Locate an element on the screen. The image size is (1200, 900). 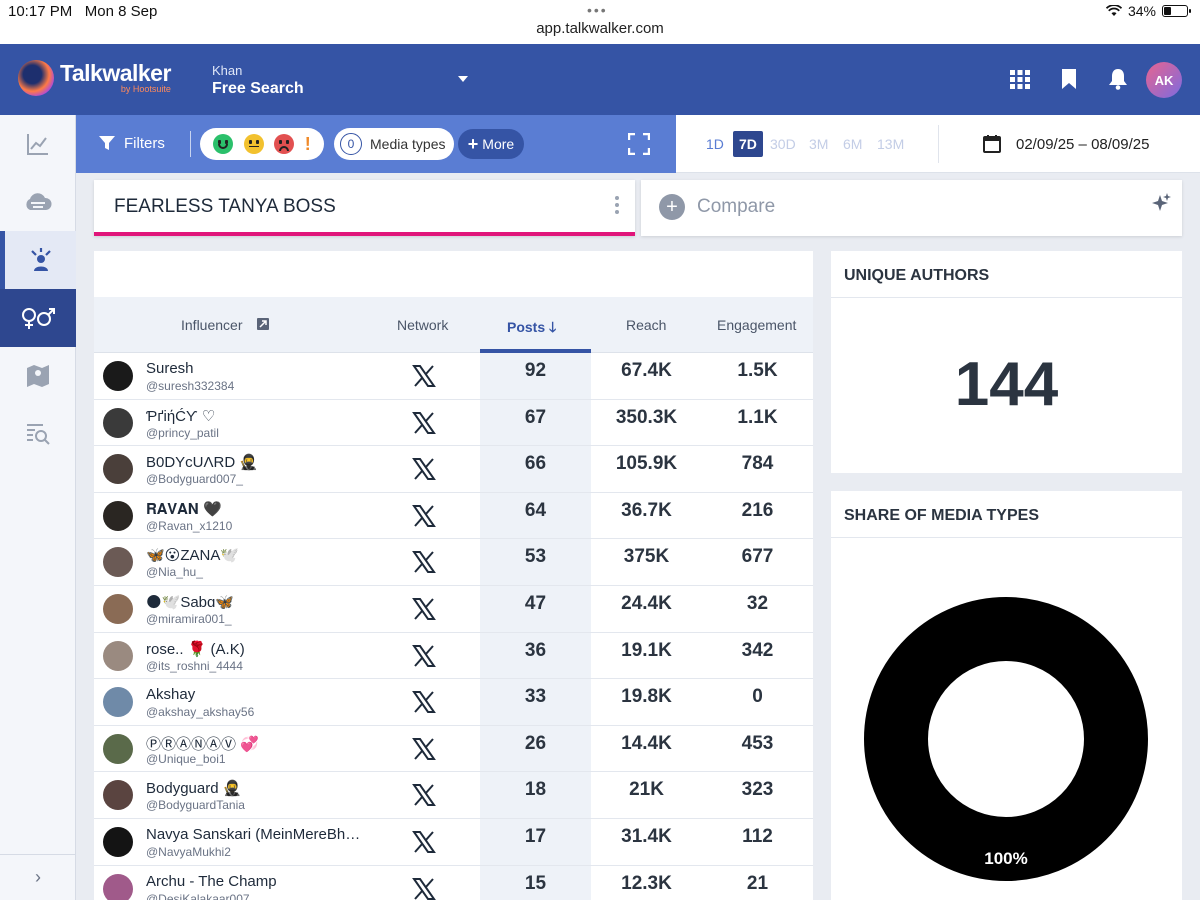
ai-sparkle-icon is located at coordinates (1161, 203).